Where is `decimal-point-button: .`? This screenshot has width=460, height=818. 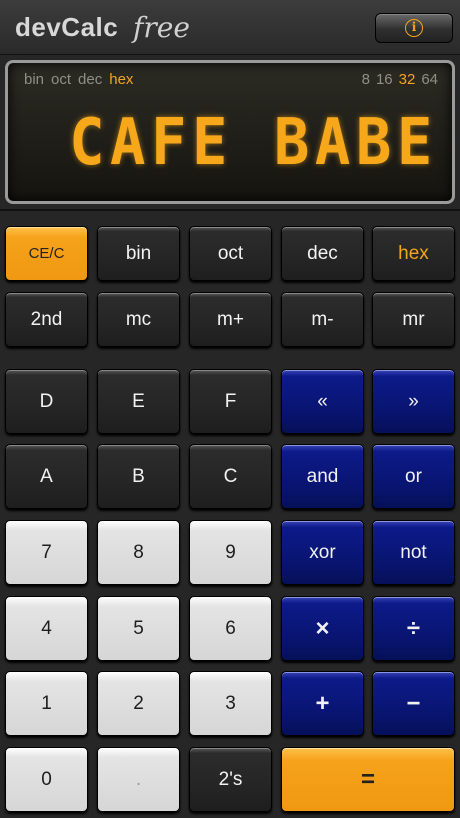 decimal-point-button: . is located at coordinates (138, 779).